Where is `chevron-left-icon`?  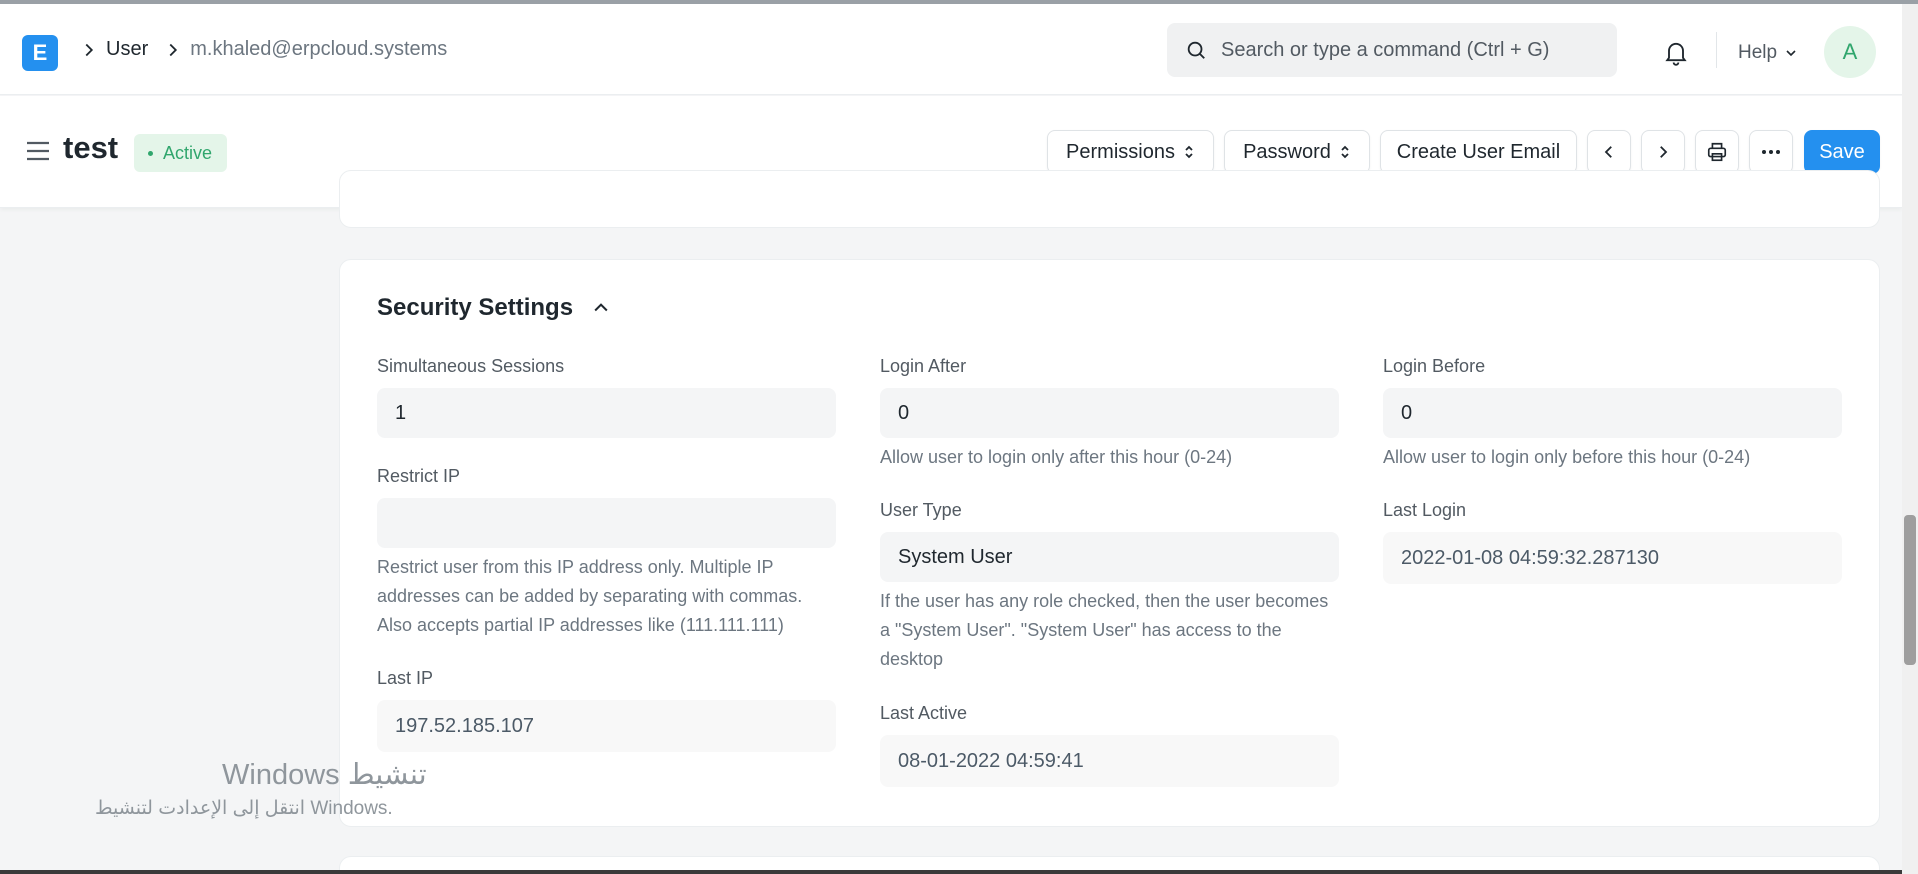 chevron-left-icon is located at coordinates (1608, 152).